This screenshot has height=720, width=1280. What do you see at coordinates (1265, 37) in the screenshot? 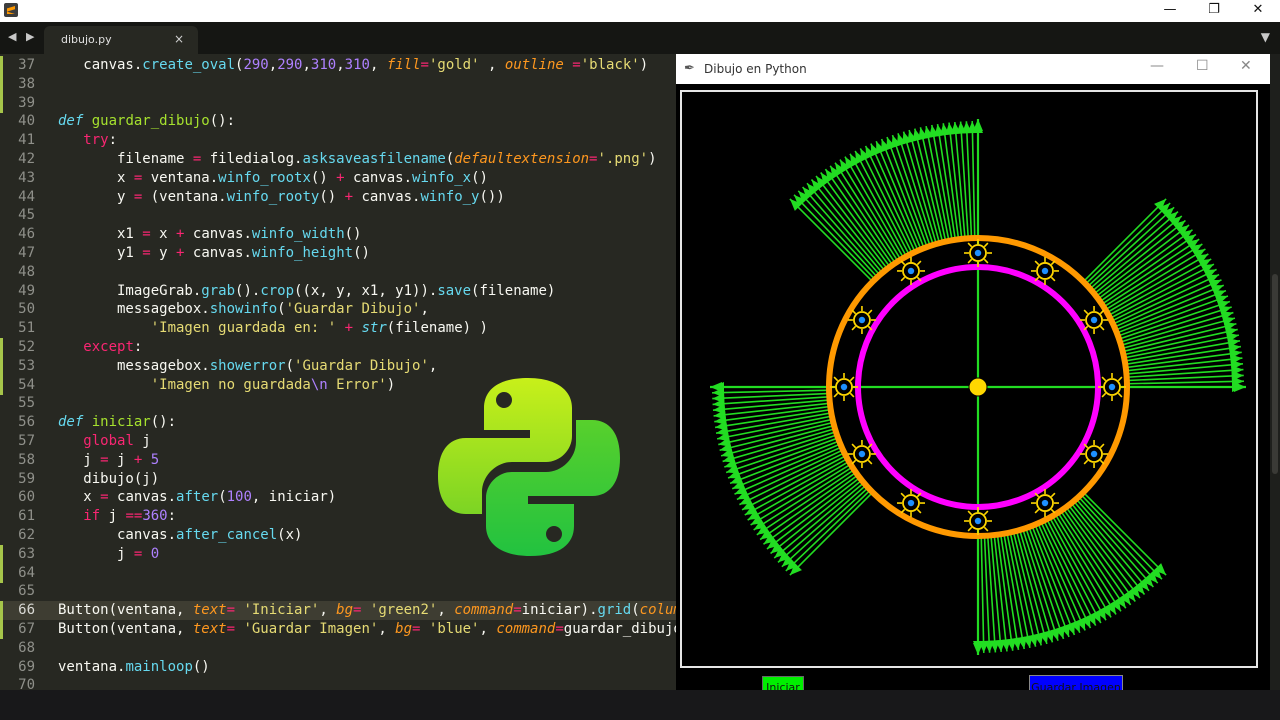
I see `tab-dropdown-icon: ▼` at bounding box center [1265, 37].